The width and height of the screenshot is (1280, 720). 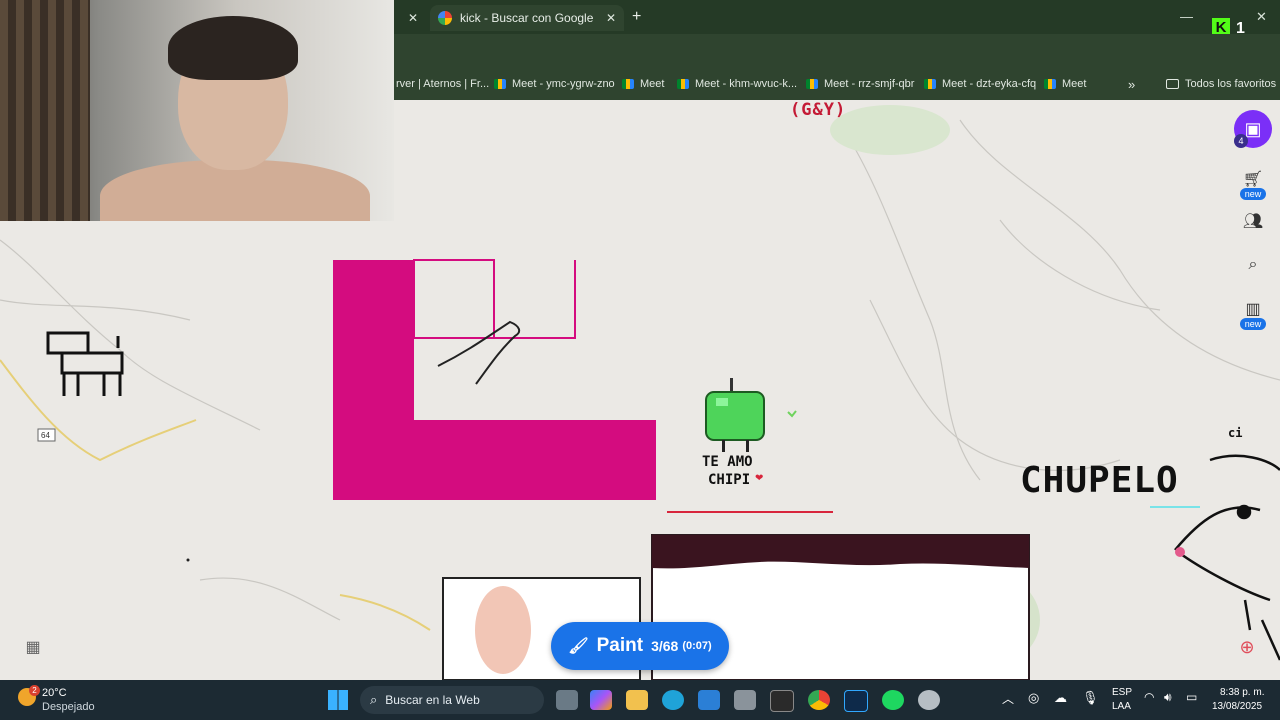 I want to click on tray-chevron-icon: ︿, so click(x=1008, y=698).